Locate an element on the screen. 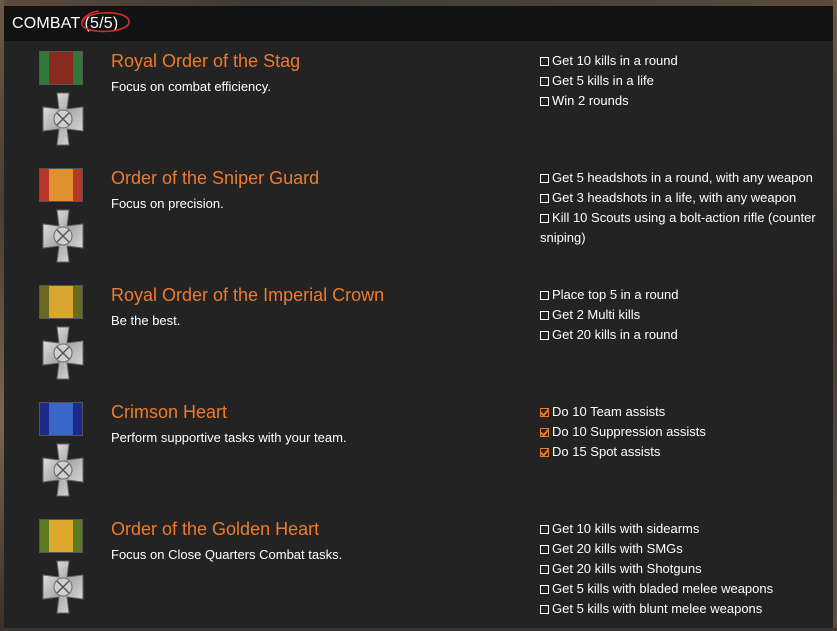  task-text: Do 15 Spot assists is located at coordinates (606, 451).